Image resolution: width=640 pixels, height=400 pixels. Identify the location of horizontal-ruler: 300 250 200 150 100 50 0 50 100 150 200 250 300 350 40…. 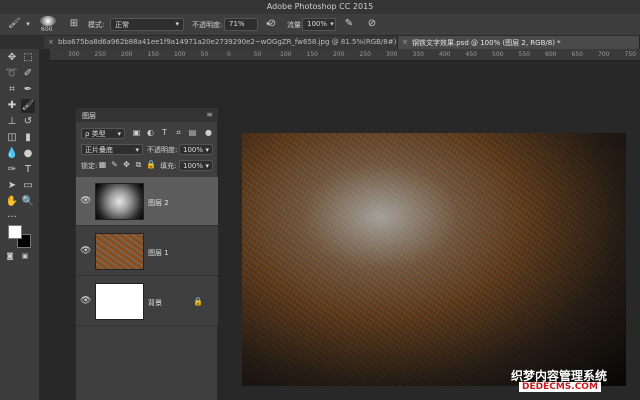
(345, 55).